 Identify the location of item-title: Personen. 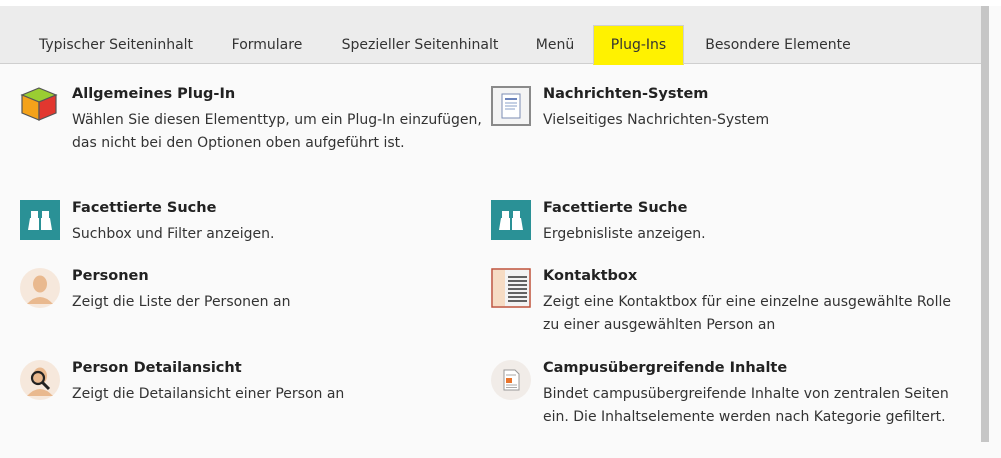
(110, 276).